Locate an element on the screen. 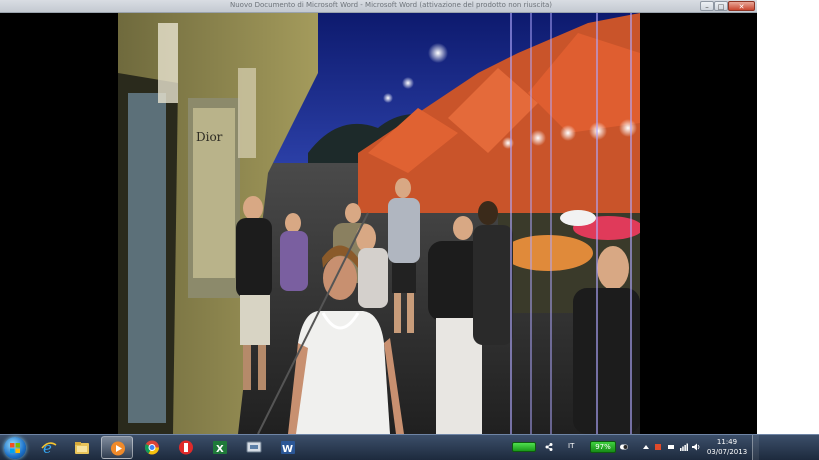 This screenshot has height=460, width=819. clock-date: 03/07/2013 is located at coordinates (727, 452).